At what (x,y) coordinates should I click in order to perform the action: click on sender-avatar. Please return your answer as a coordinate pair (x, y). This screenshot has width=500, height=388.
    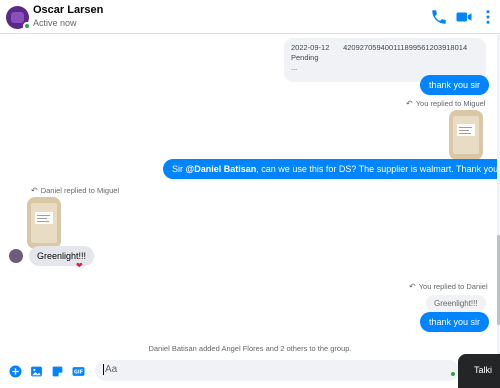
    Looking at the image, I should click on (16, 256).